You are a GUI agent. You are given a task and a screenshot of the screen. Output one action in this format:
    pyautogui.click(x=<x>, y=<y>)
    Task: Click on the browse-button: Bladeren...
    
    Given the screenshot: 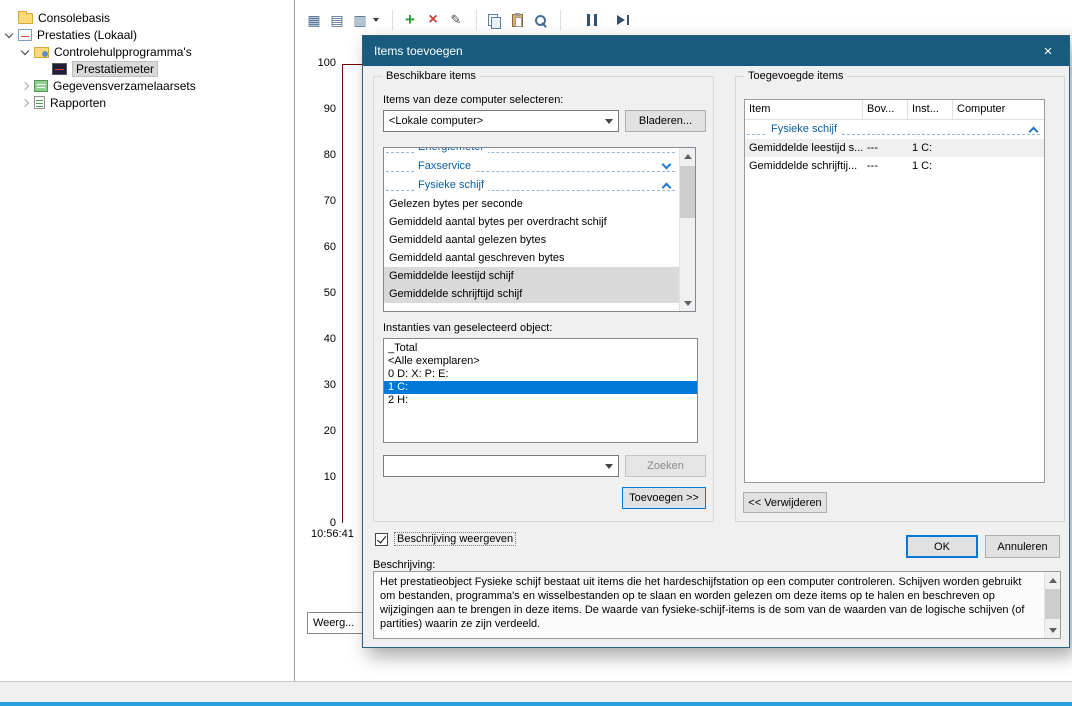 What is the action you would take?
    pyautogui.click(x=665, y=121)
    